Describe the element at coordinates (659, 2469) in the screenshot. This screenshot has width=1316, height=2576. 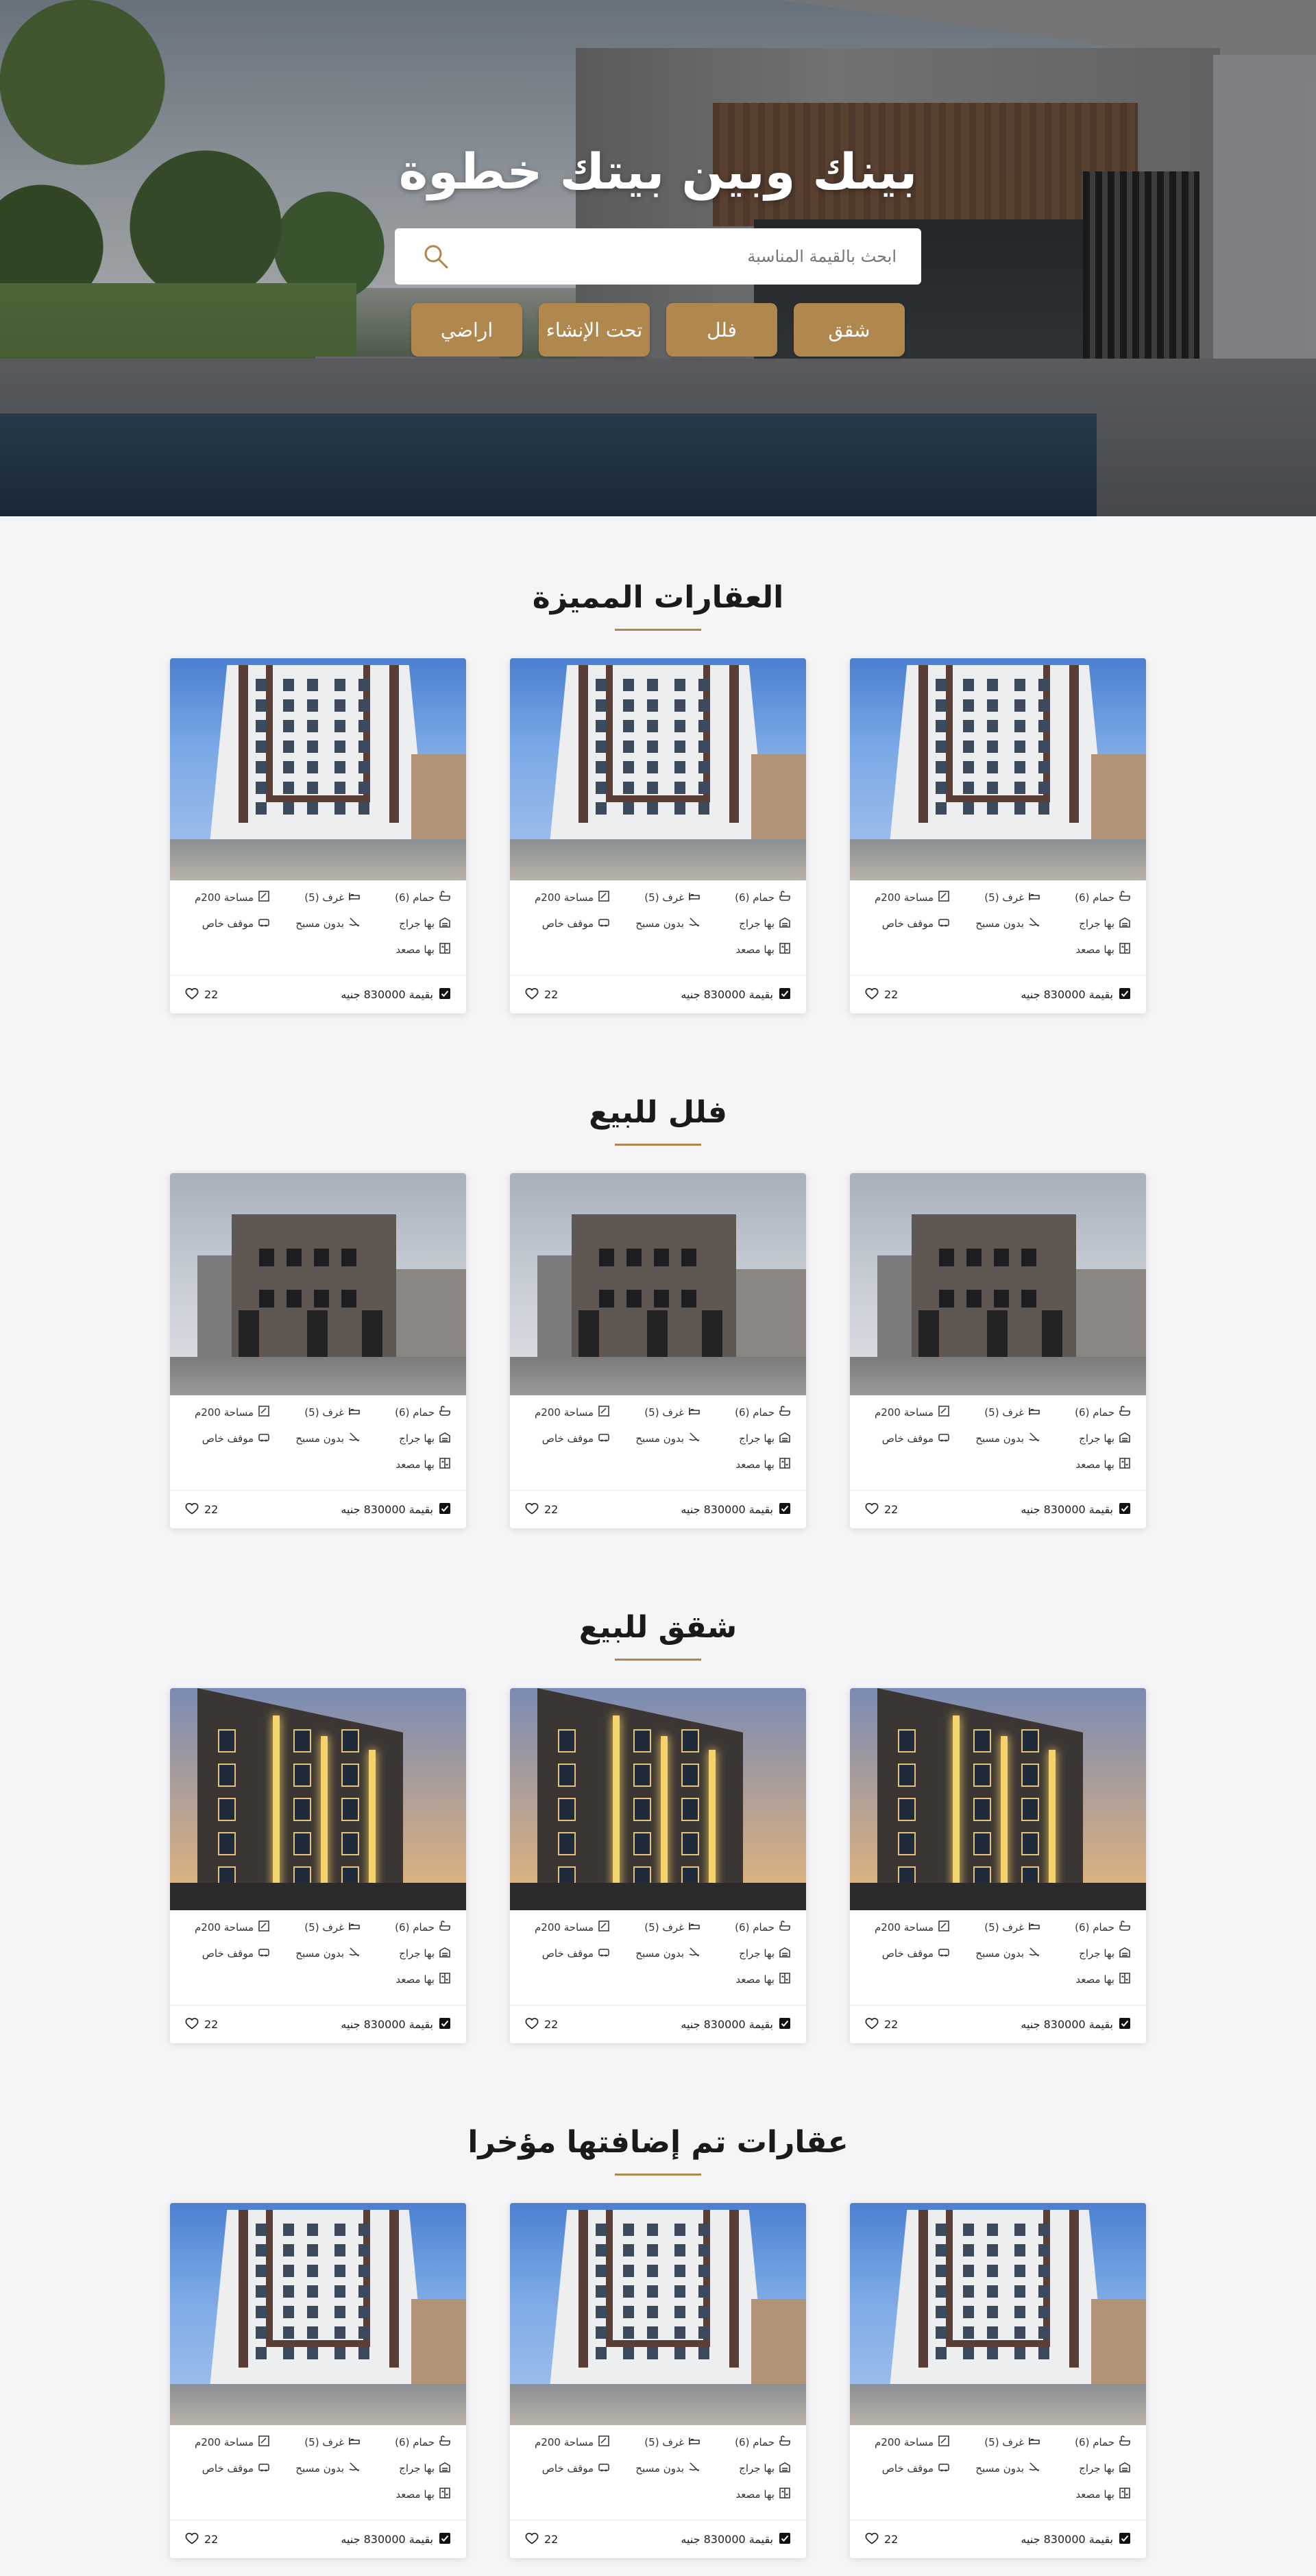
I see `spec-text: بدون مسبح` at that location.